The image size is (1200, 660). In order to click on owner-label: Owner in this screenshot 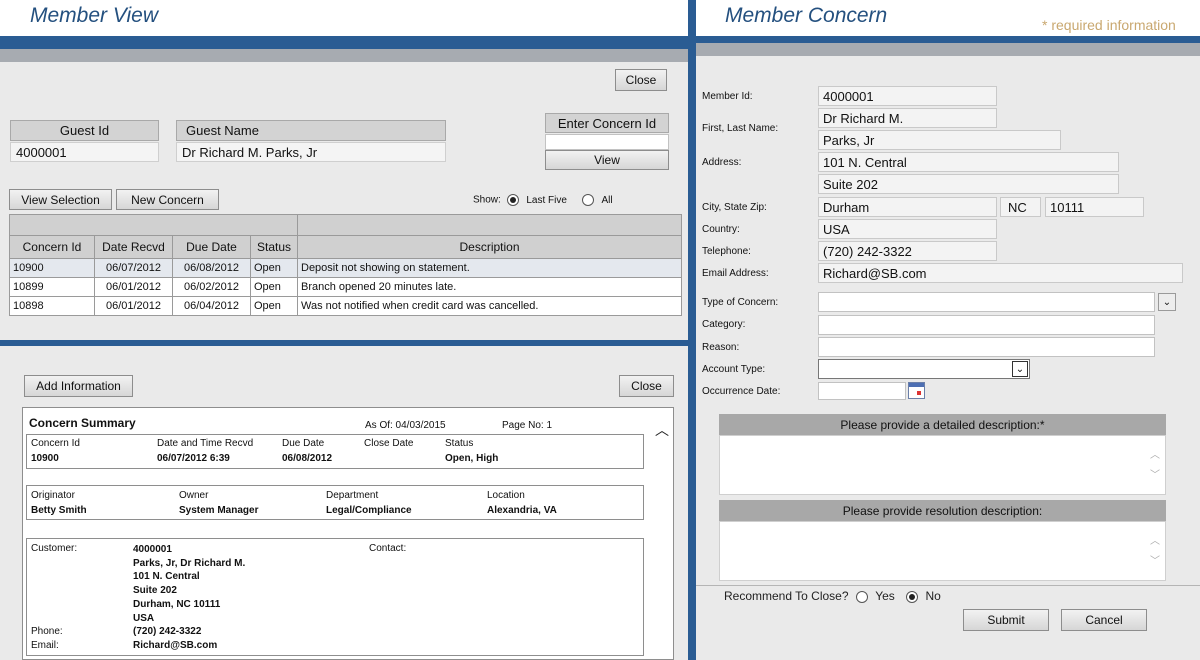, I will do `click(194, 495)`.